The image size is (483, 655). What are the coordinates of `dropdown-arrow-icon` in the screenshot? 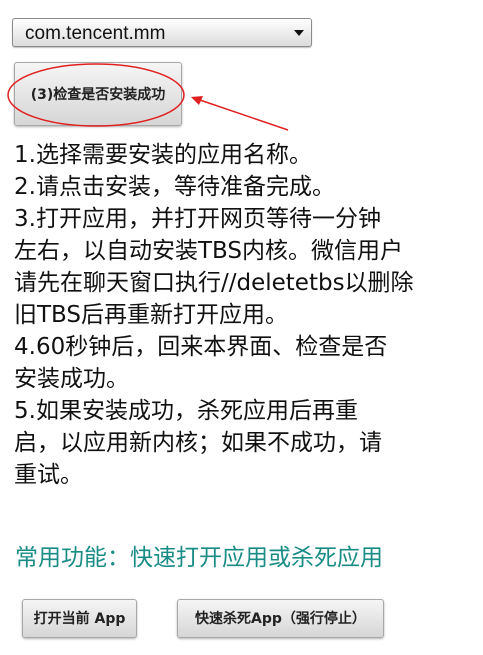 It's located at (299, 33).